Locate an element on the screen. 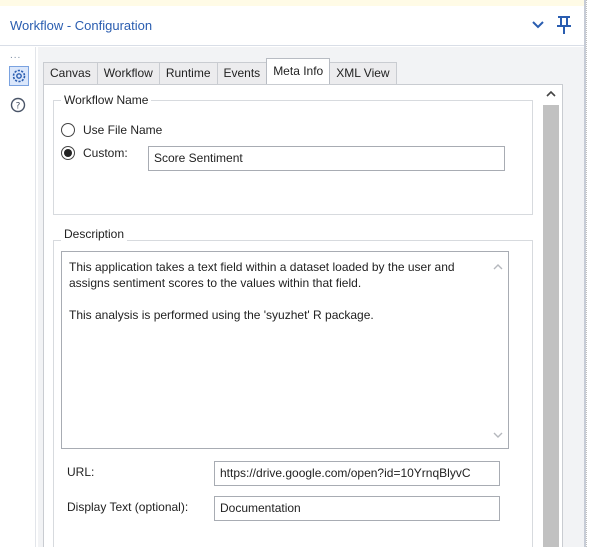  tab-meta-info: Meta Info is located at coordinates (298, 71).